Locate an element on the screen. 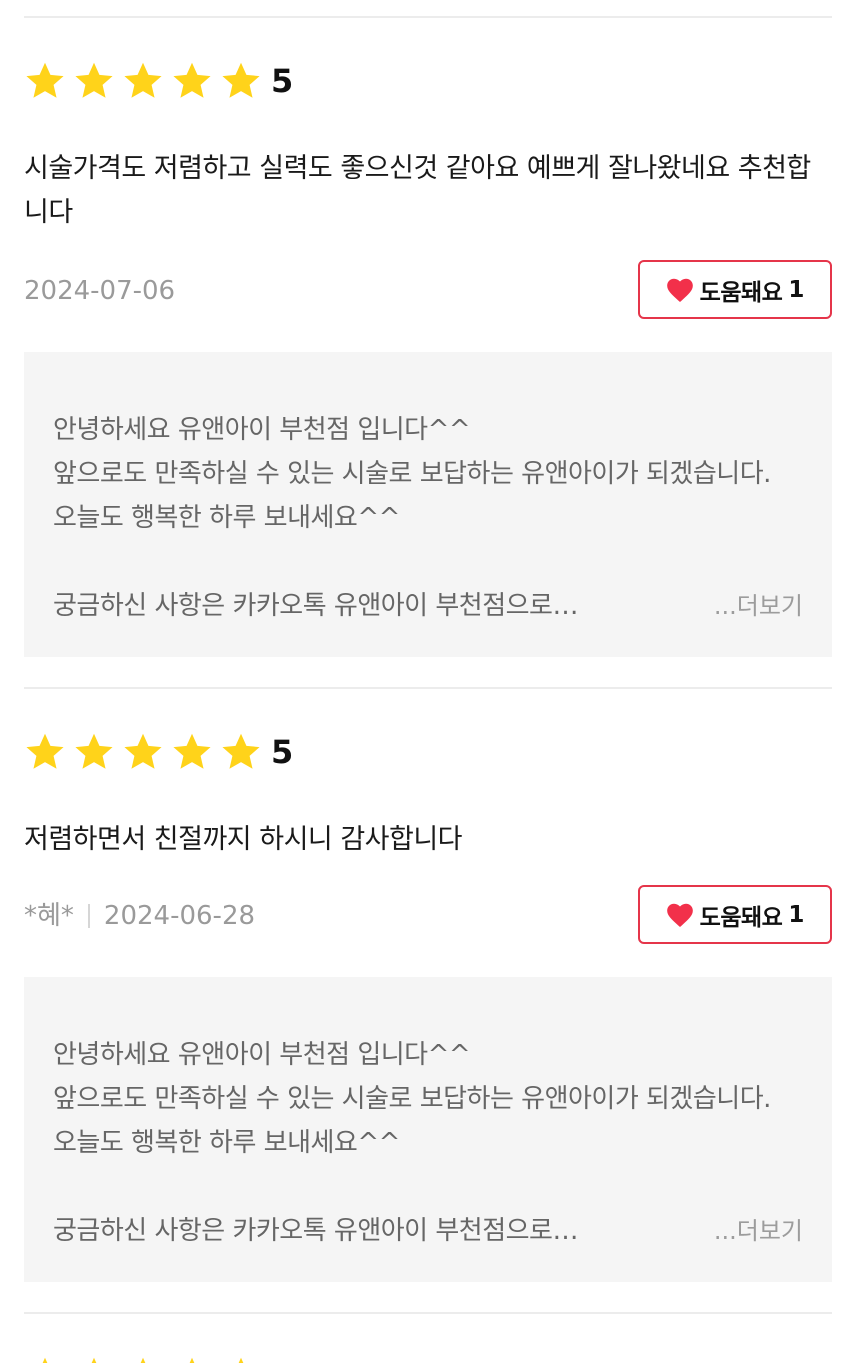 This screenshot has width=856, height=1363. review-text: 시술가격도 저렴하고 실력도 좋으신것 같아요 예쁘게 잘나왔네요 추천합니다 is located at coordinates (417, 190).